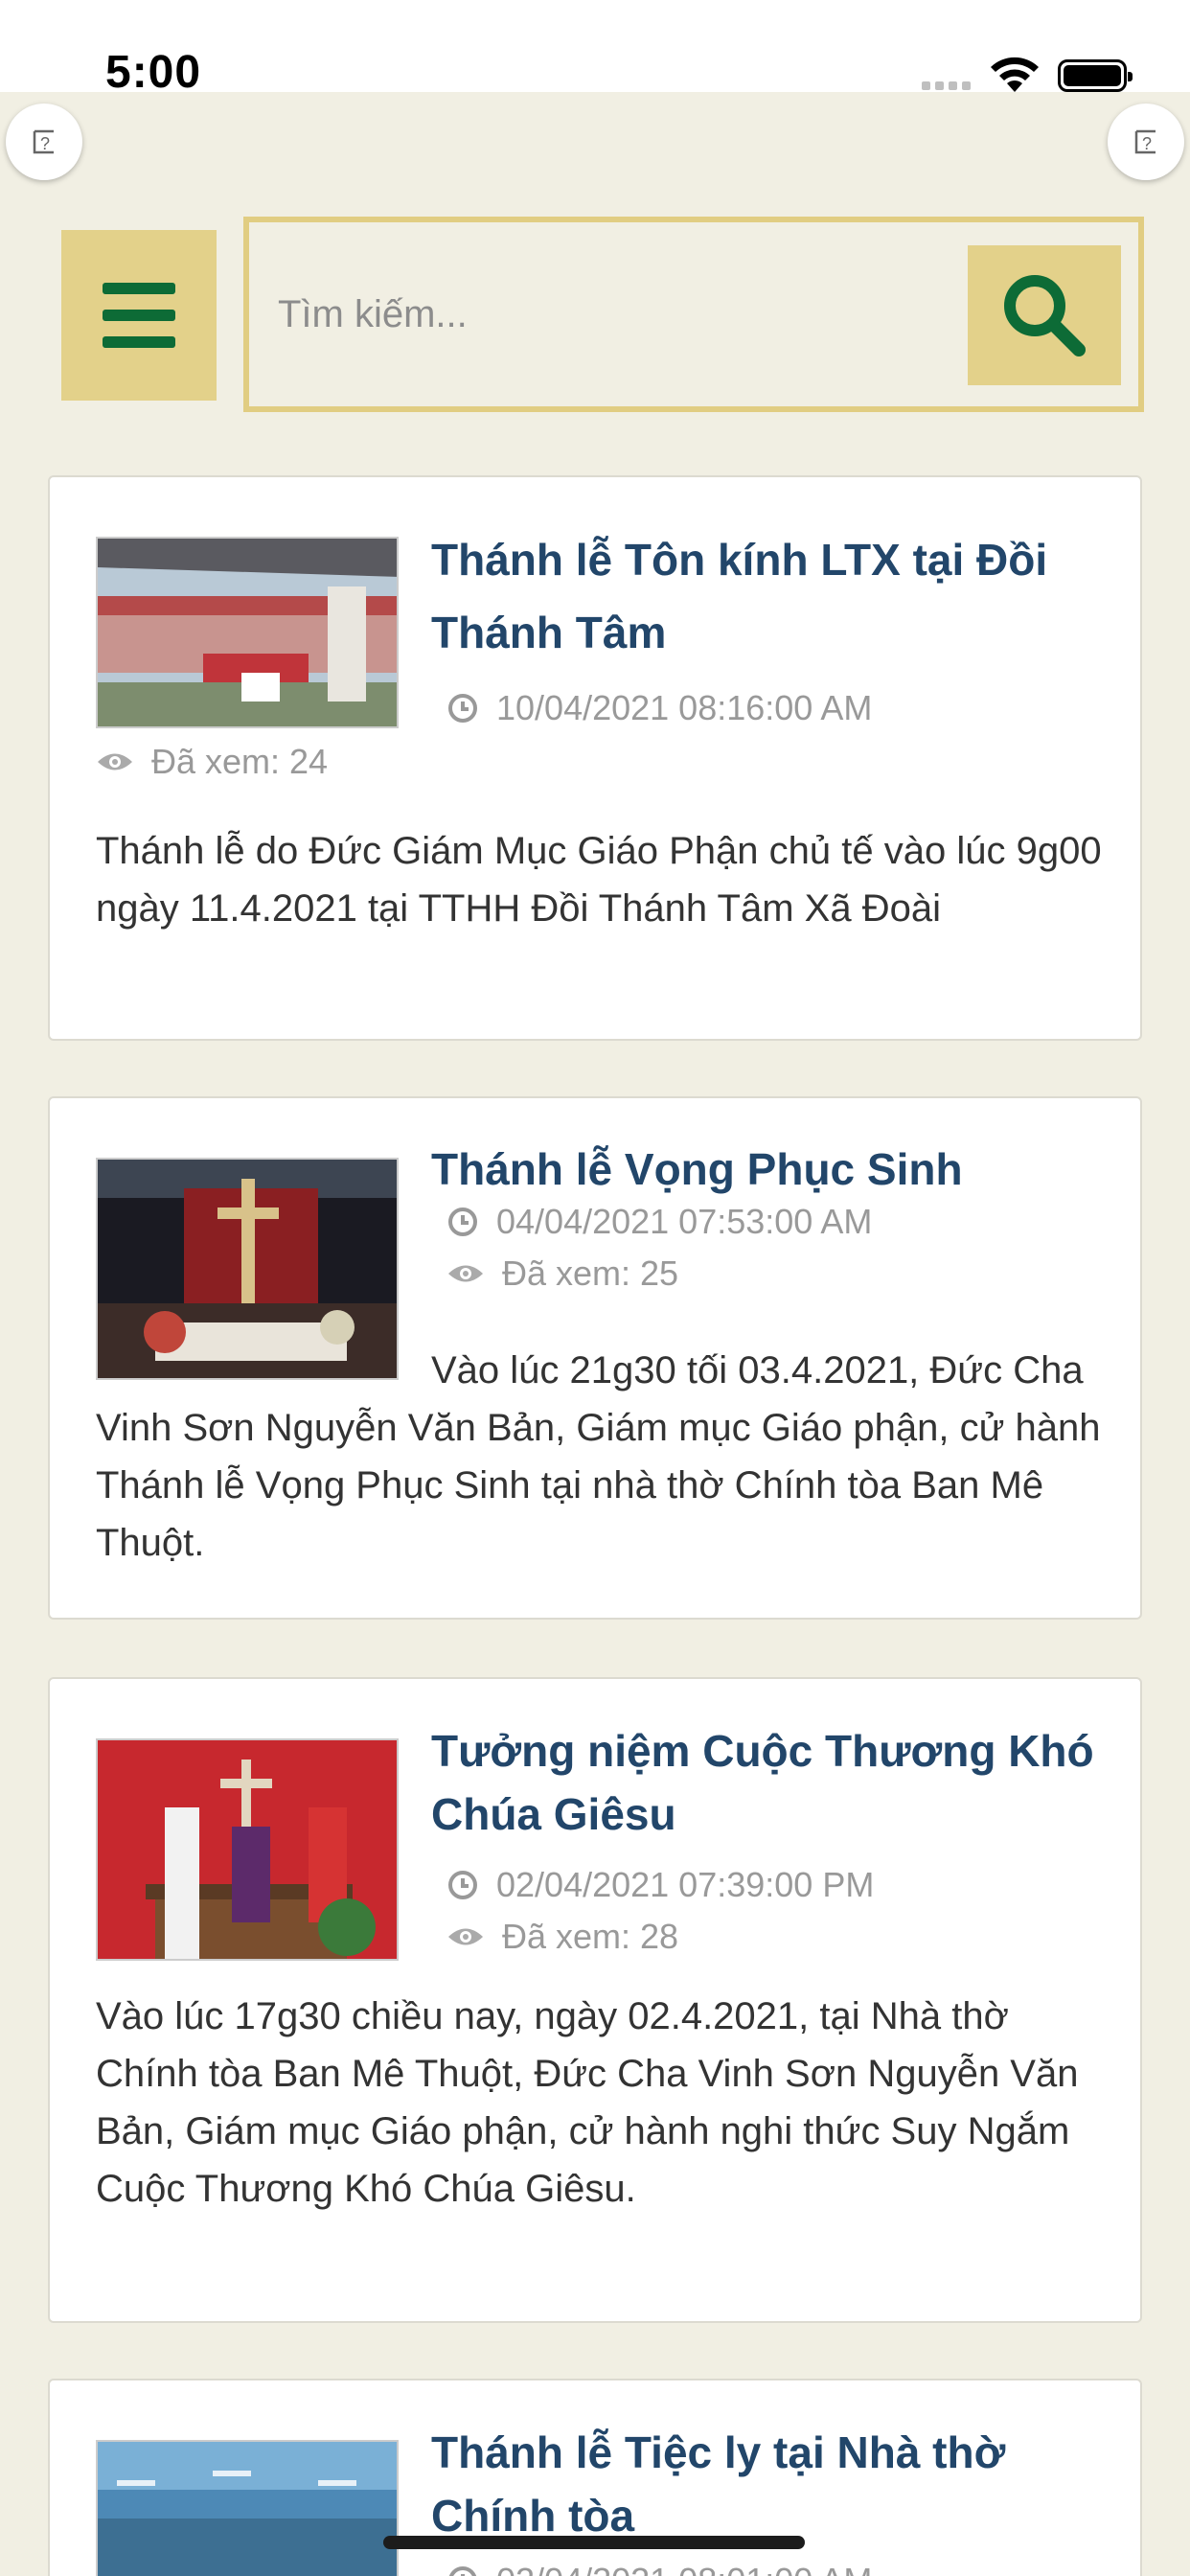 This screenshot has height=2576, width=1190. I want to click on article-views: Đã xem: 28, so click(562, 1937).